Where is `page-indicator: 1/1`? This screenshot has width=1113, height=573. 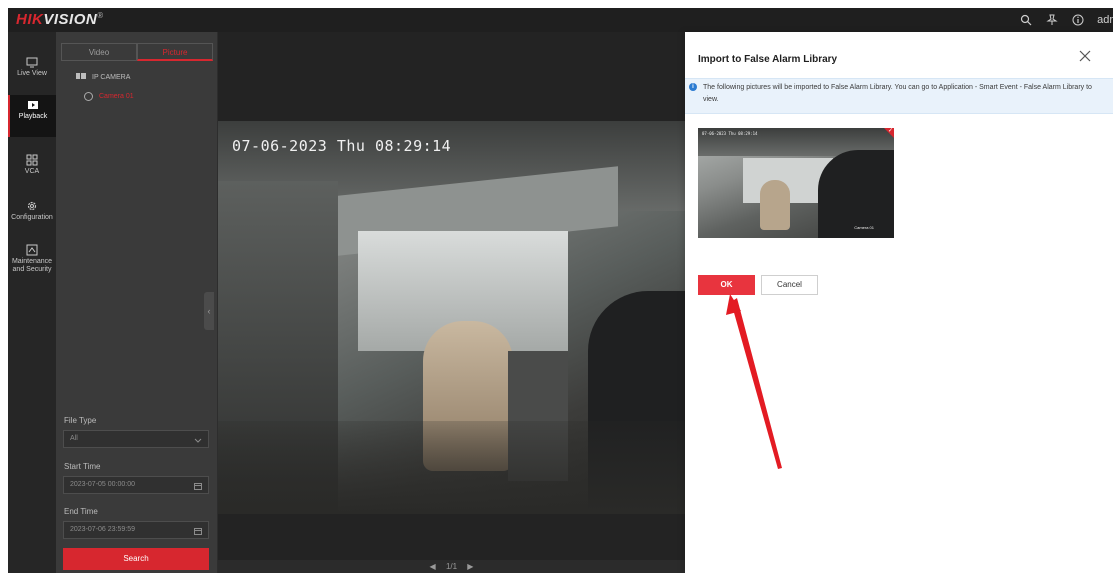 page-indicator: 1/1 is located at coordinates (451, 566).